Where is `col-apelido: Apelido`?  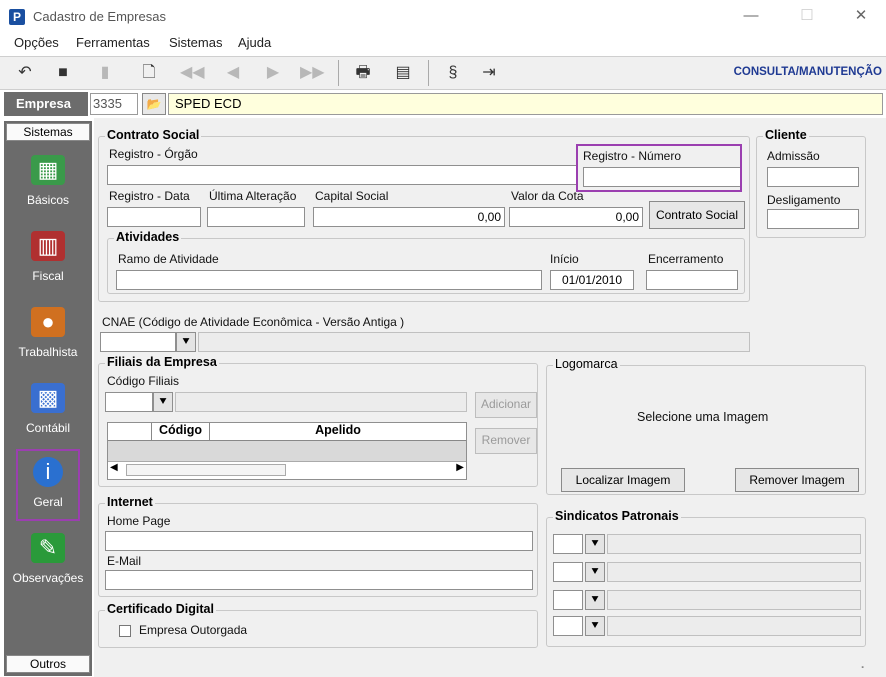 col-apelido: Apelido is located at coordinates (338, 432).